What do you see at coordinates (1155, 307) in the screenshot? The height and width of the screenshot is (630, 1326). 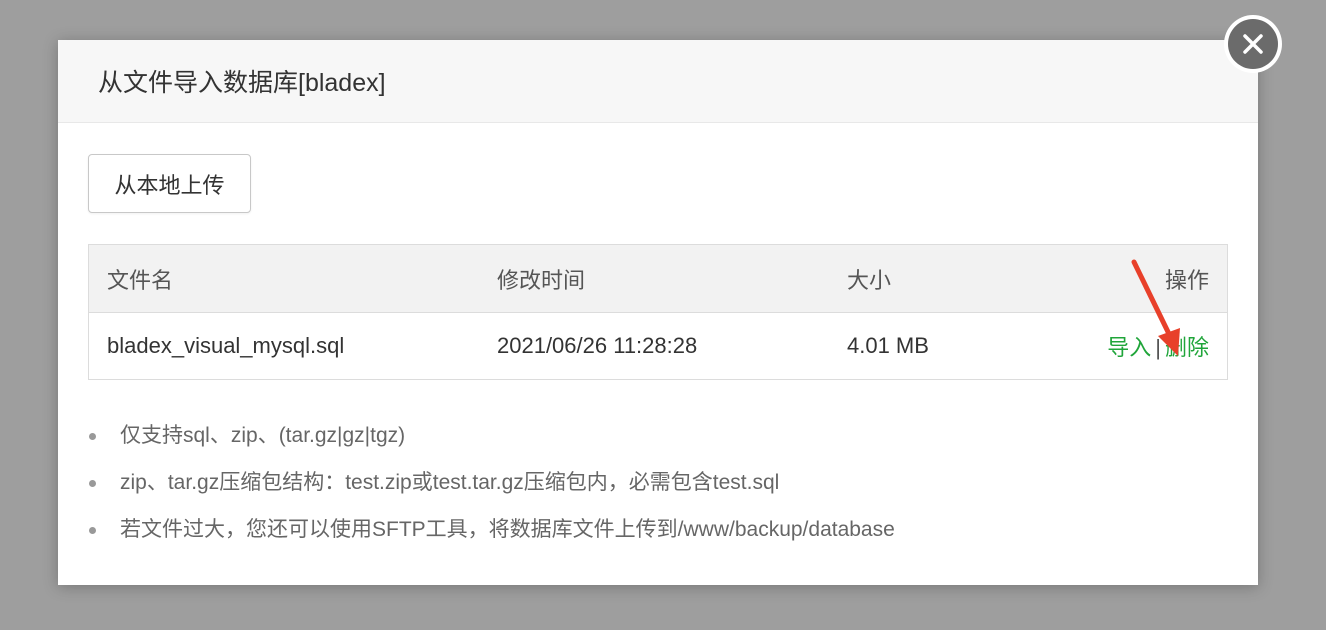 I see `red-arrow-annotation` at bounding box center [1155, 307].